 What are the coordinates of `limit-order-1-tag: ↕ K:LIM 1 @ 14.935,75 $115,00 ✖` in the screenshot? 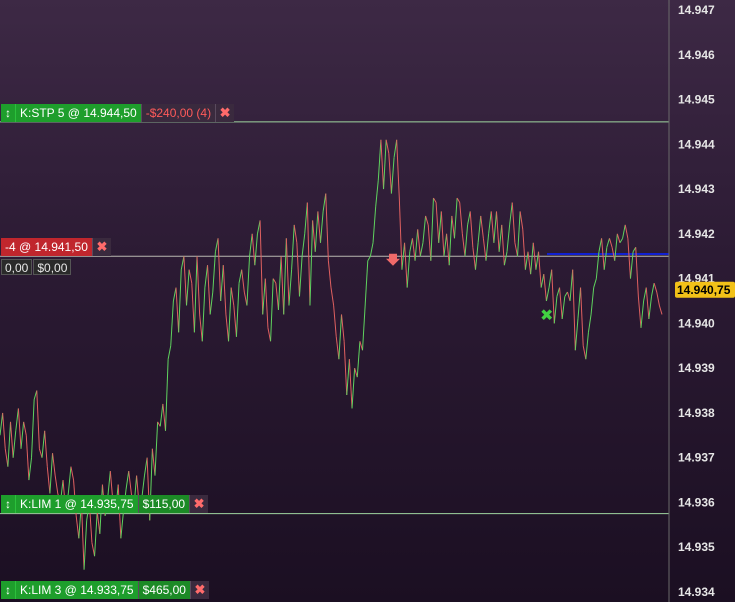 It's located at (105, 504).